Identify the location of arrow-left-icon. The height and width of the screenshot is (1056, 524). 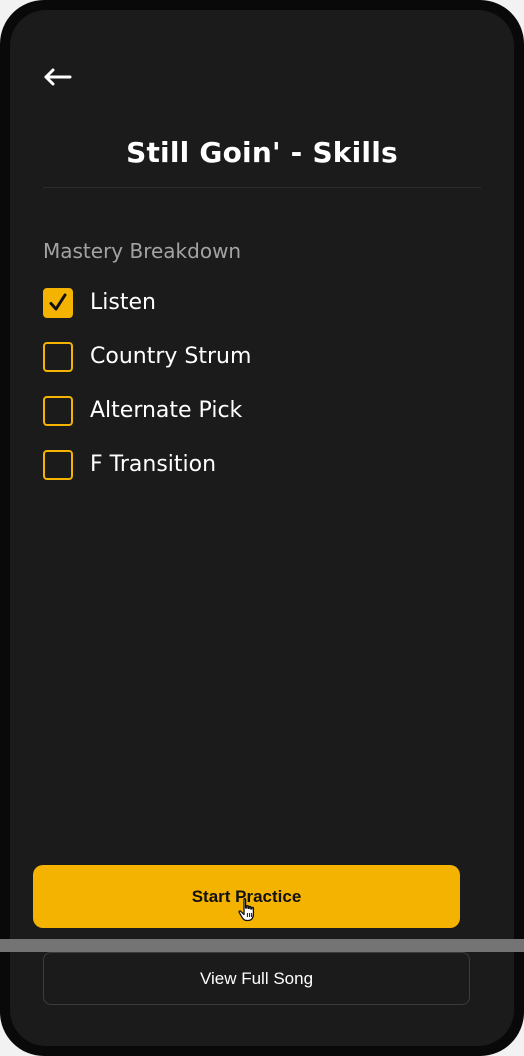
(60, 77).